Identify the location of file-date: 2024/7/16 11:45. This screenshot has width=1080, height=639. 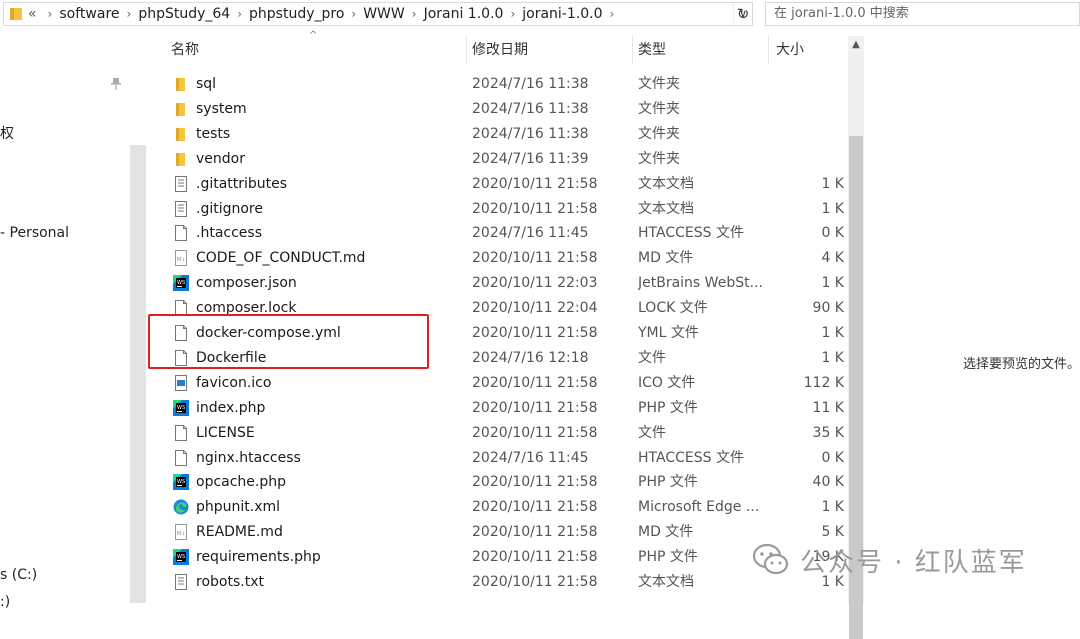
(530, 233).